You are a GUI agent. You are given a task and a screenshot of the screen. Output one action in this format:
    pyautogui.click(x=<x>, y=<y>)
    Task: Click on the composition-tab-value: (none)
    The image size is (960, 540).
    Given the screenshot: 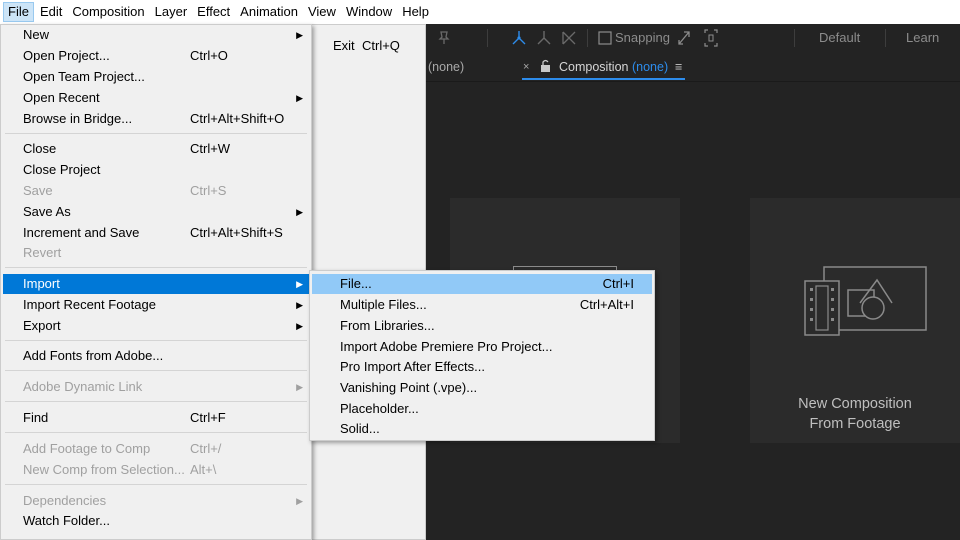 What is the action you would take?
    pyautogui.click(x=650, y=67)
    